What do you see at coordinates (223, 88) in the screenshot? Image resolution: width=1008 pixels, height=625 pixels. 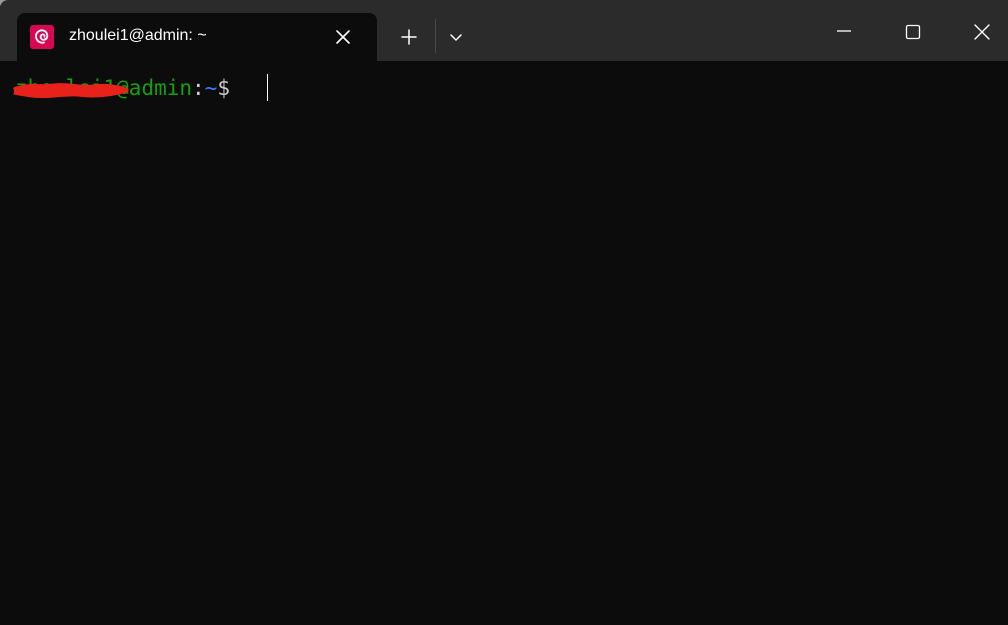 I see `prompt-symbol: $` at bounding box center [223, 88].